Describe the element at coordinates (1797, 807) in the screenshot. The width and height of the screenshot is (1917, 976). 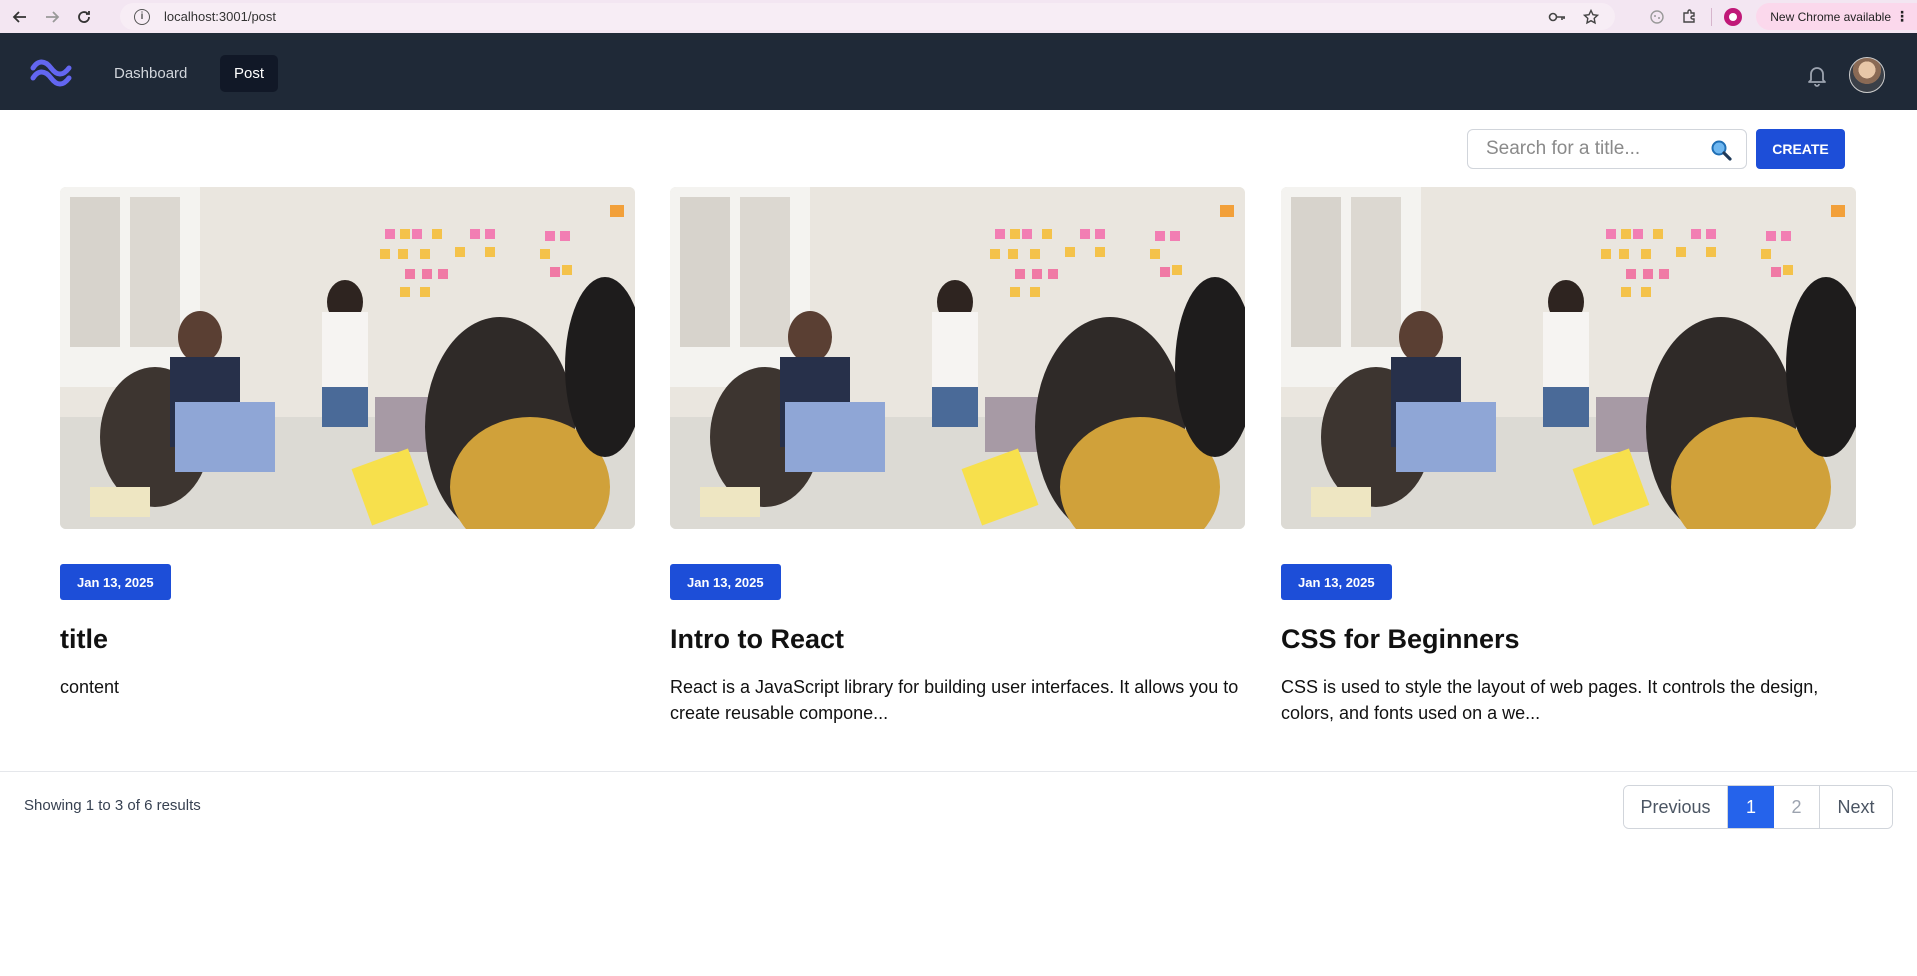
I see `page-2-button: 2` at that location.